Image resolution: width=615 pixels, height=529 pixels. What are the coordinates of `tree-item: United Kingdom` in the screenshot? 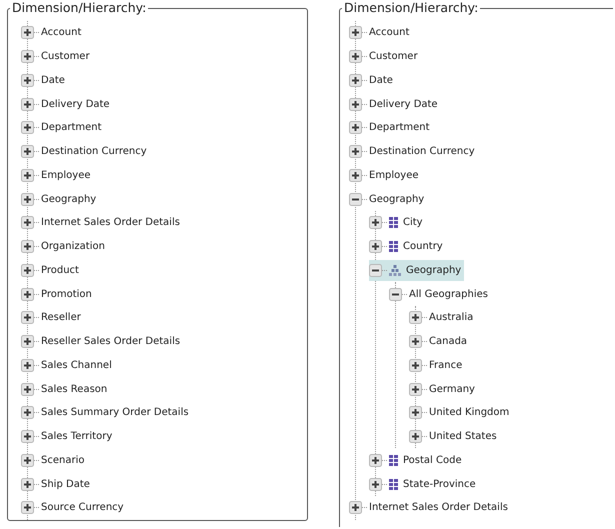 It's located at (460, 412).